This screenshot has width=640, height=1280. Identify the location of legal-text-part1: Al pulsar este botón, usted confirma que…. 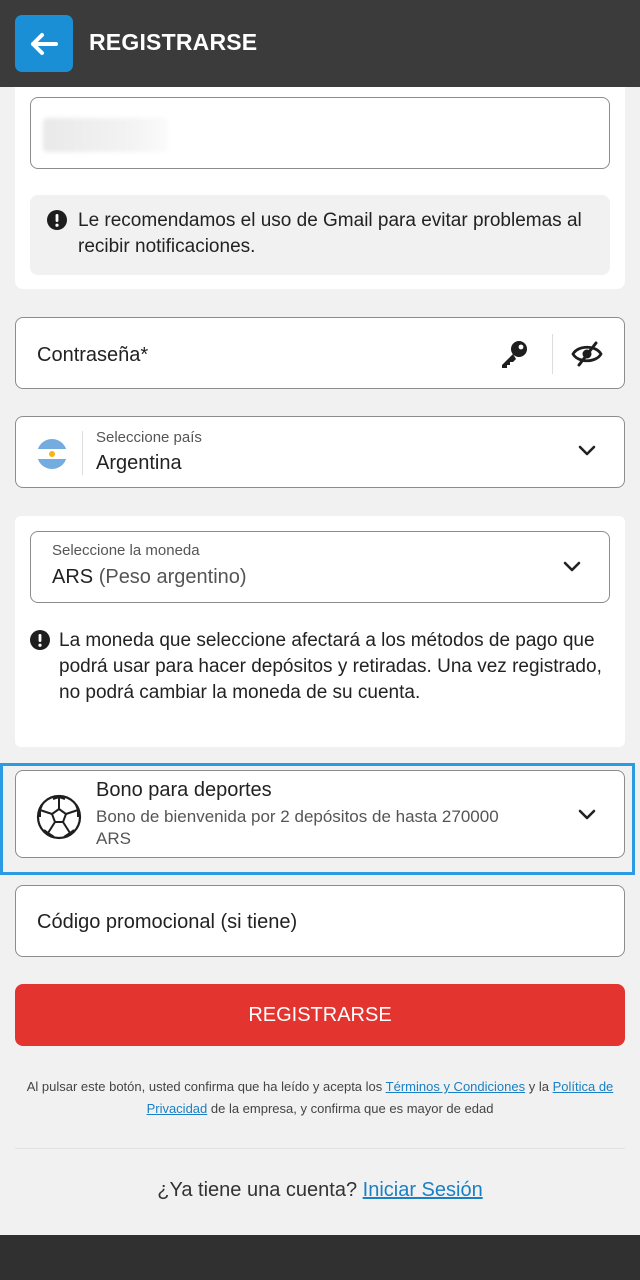
(206, 1086).